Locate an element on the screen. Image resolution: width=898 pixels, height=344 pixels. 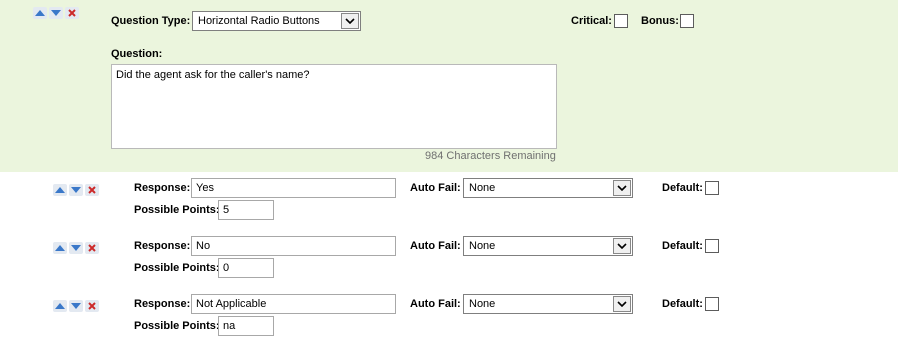
bonus-label: Bonus: is located at coordinates (660, 21).